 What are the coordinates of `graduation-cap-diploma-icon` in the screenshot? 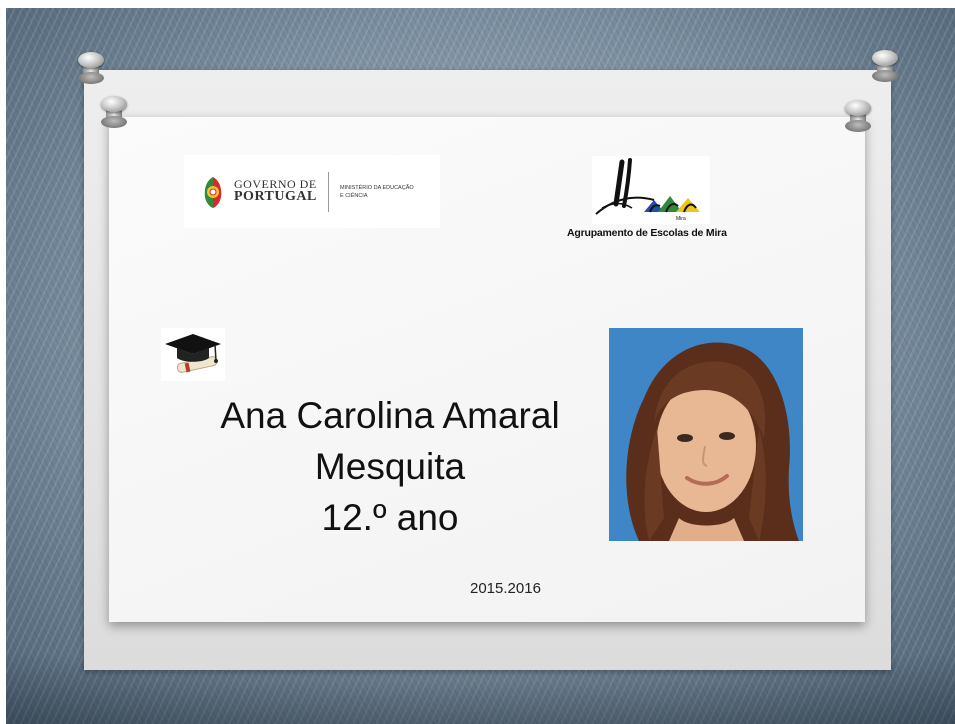 It's located at (193, 354).